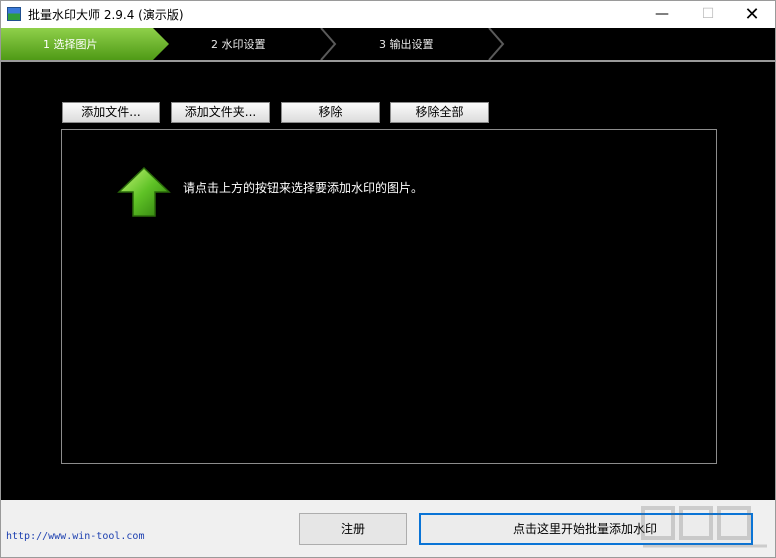 This screenshot has height=558, width=776. What do you see at coordinates (75, 536) in the screenshot?
I see `website-link: http://www.win-tool.com` at bounding box center [75, 536].